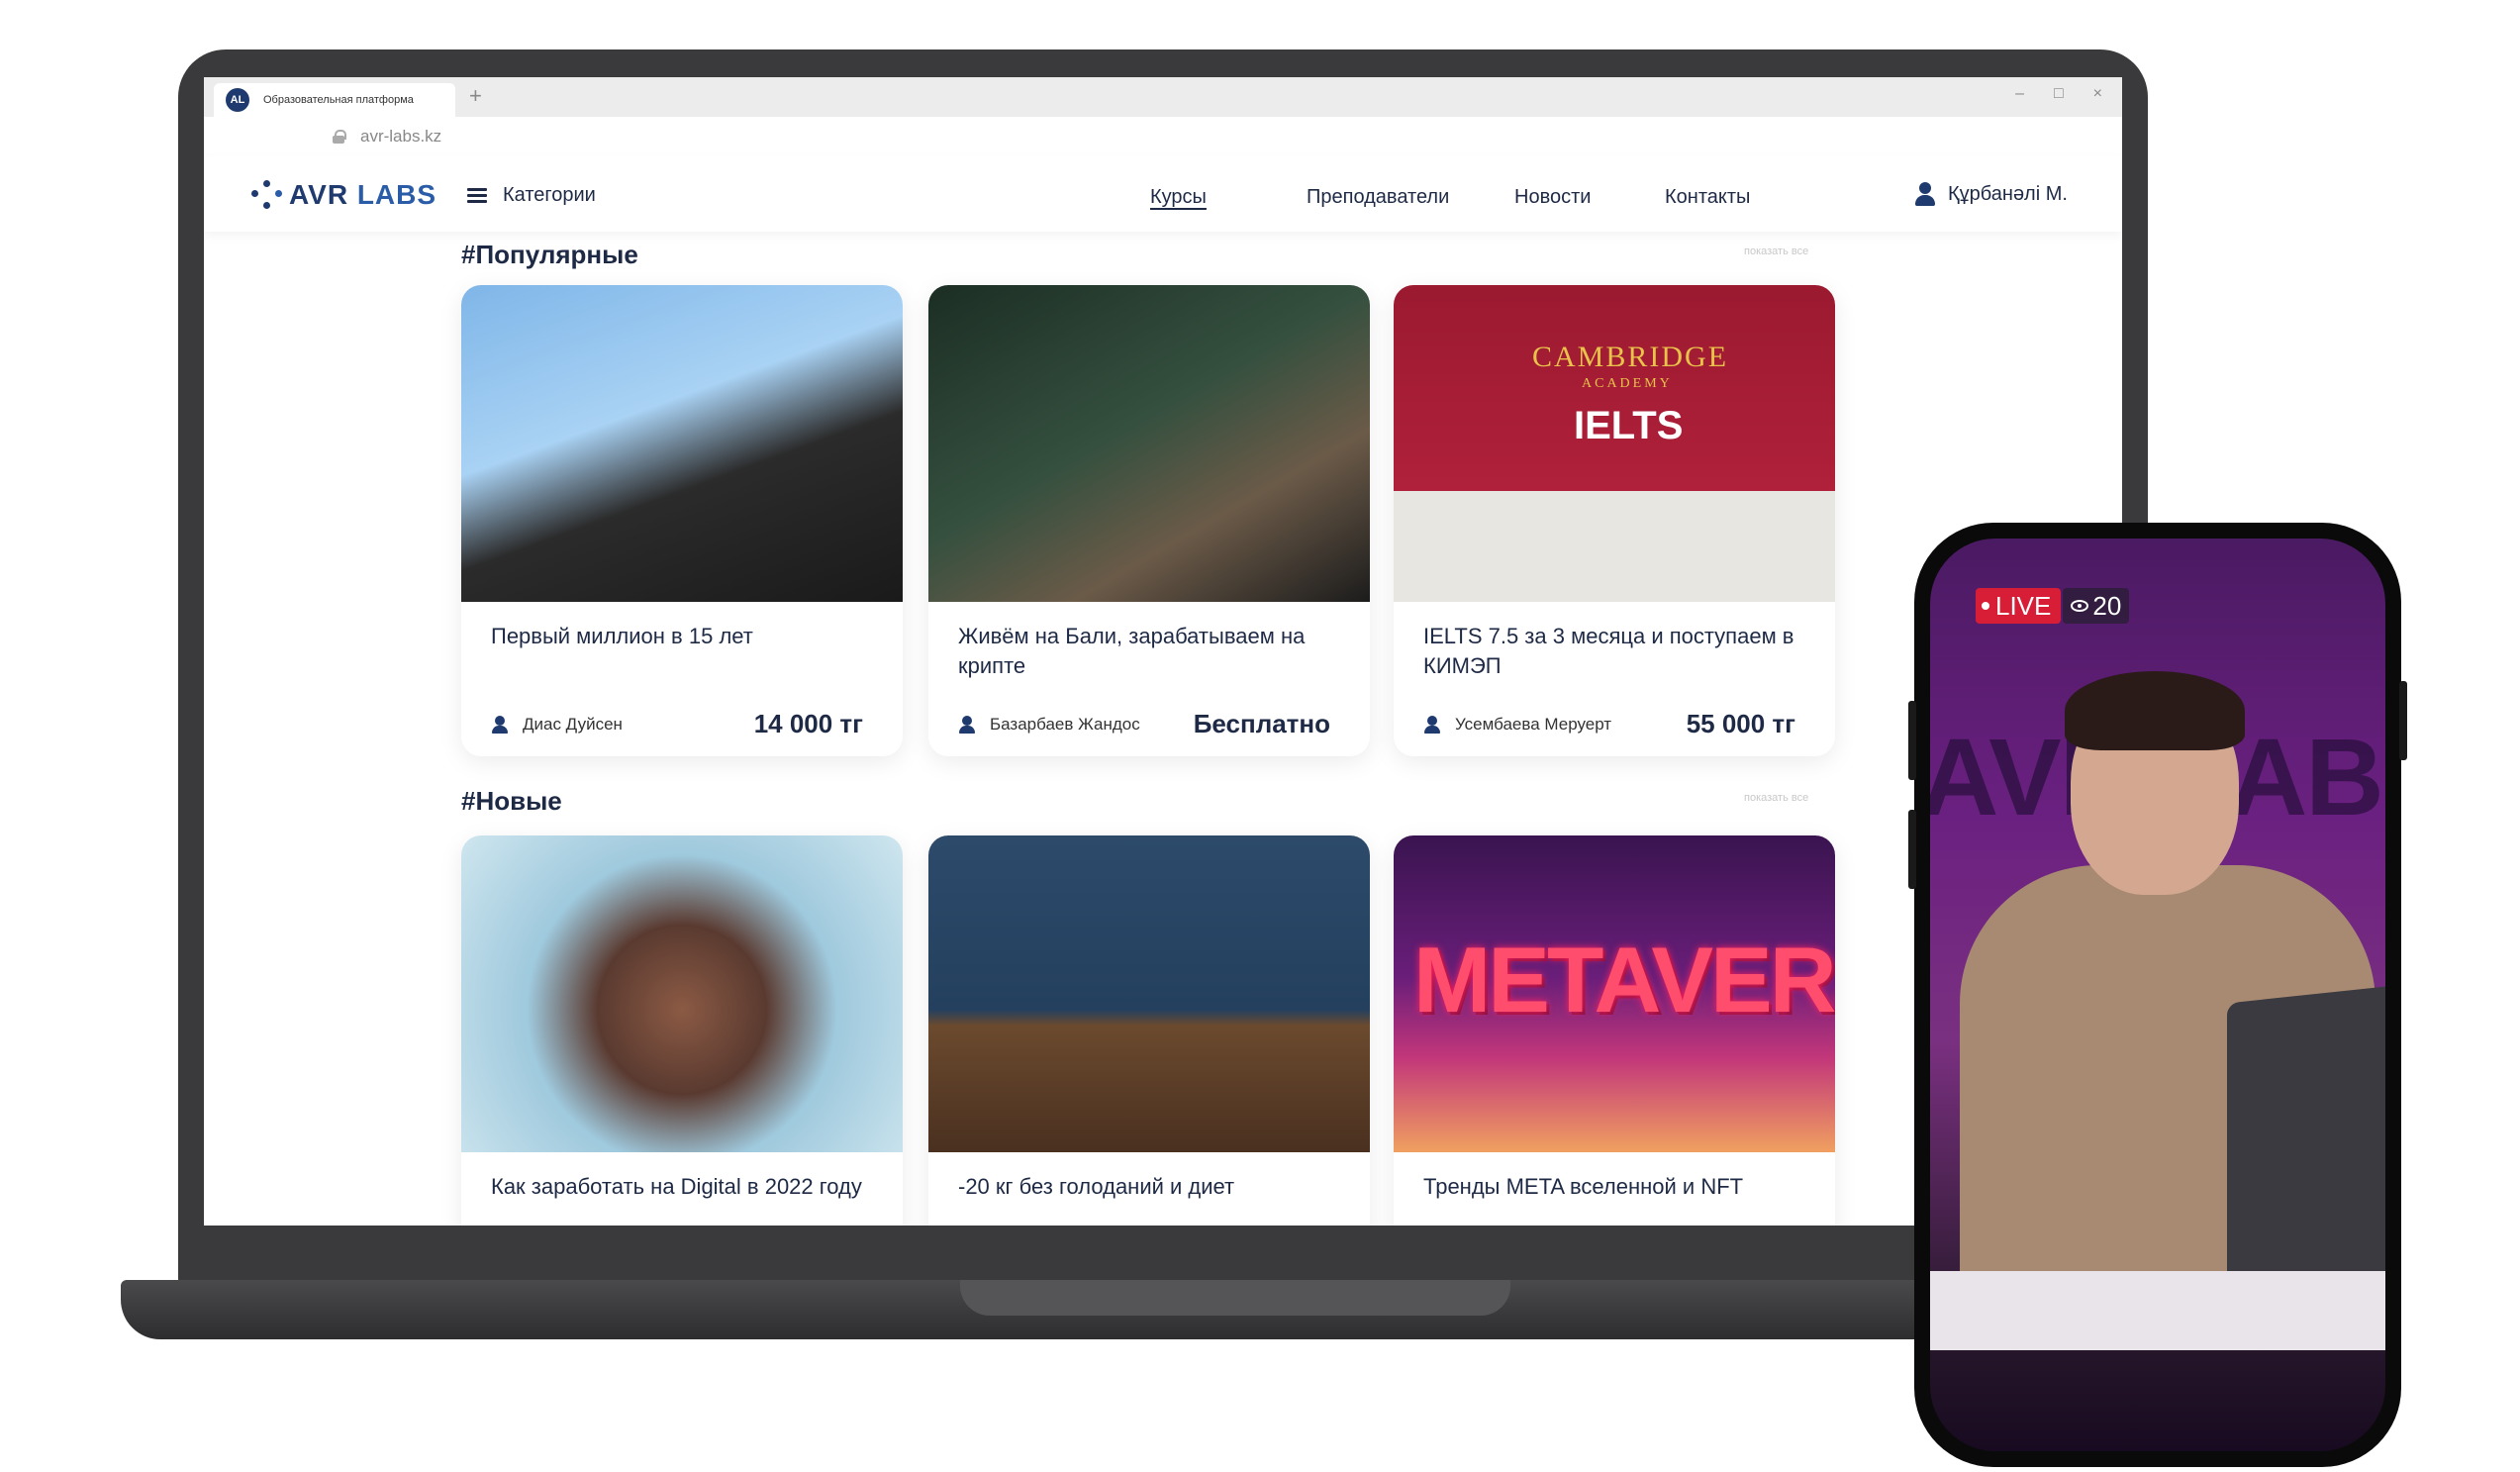  I want to click on logo-molecule-icon, so click(268, 195).